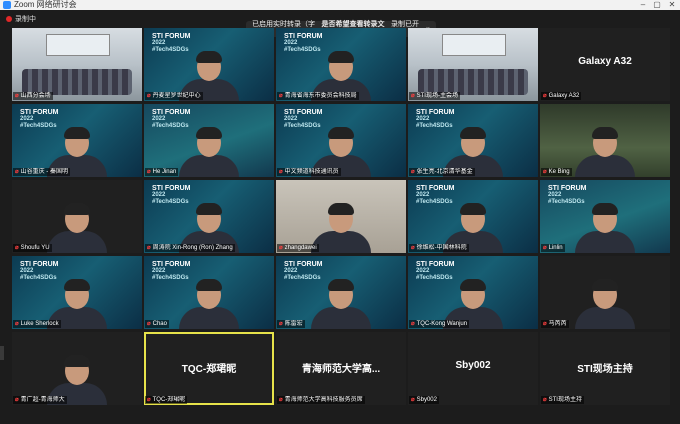  I want to click on participant-center-name: Sby002, so click(473, 365).